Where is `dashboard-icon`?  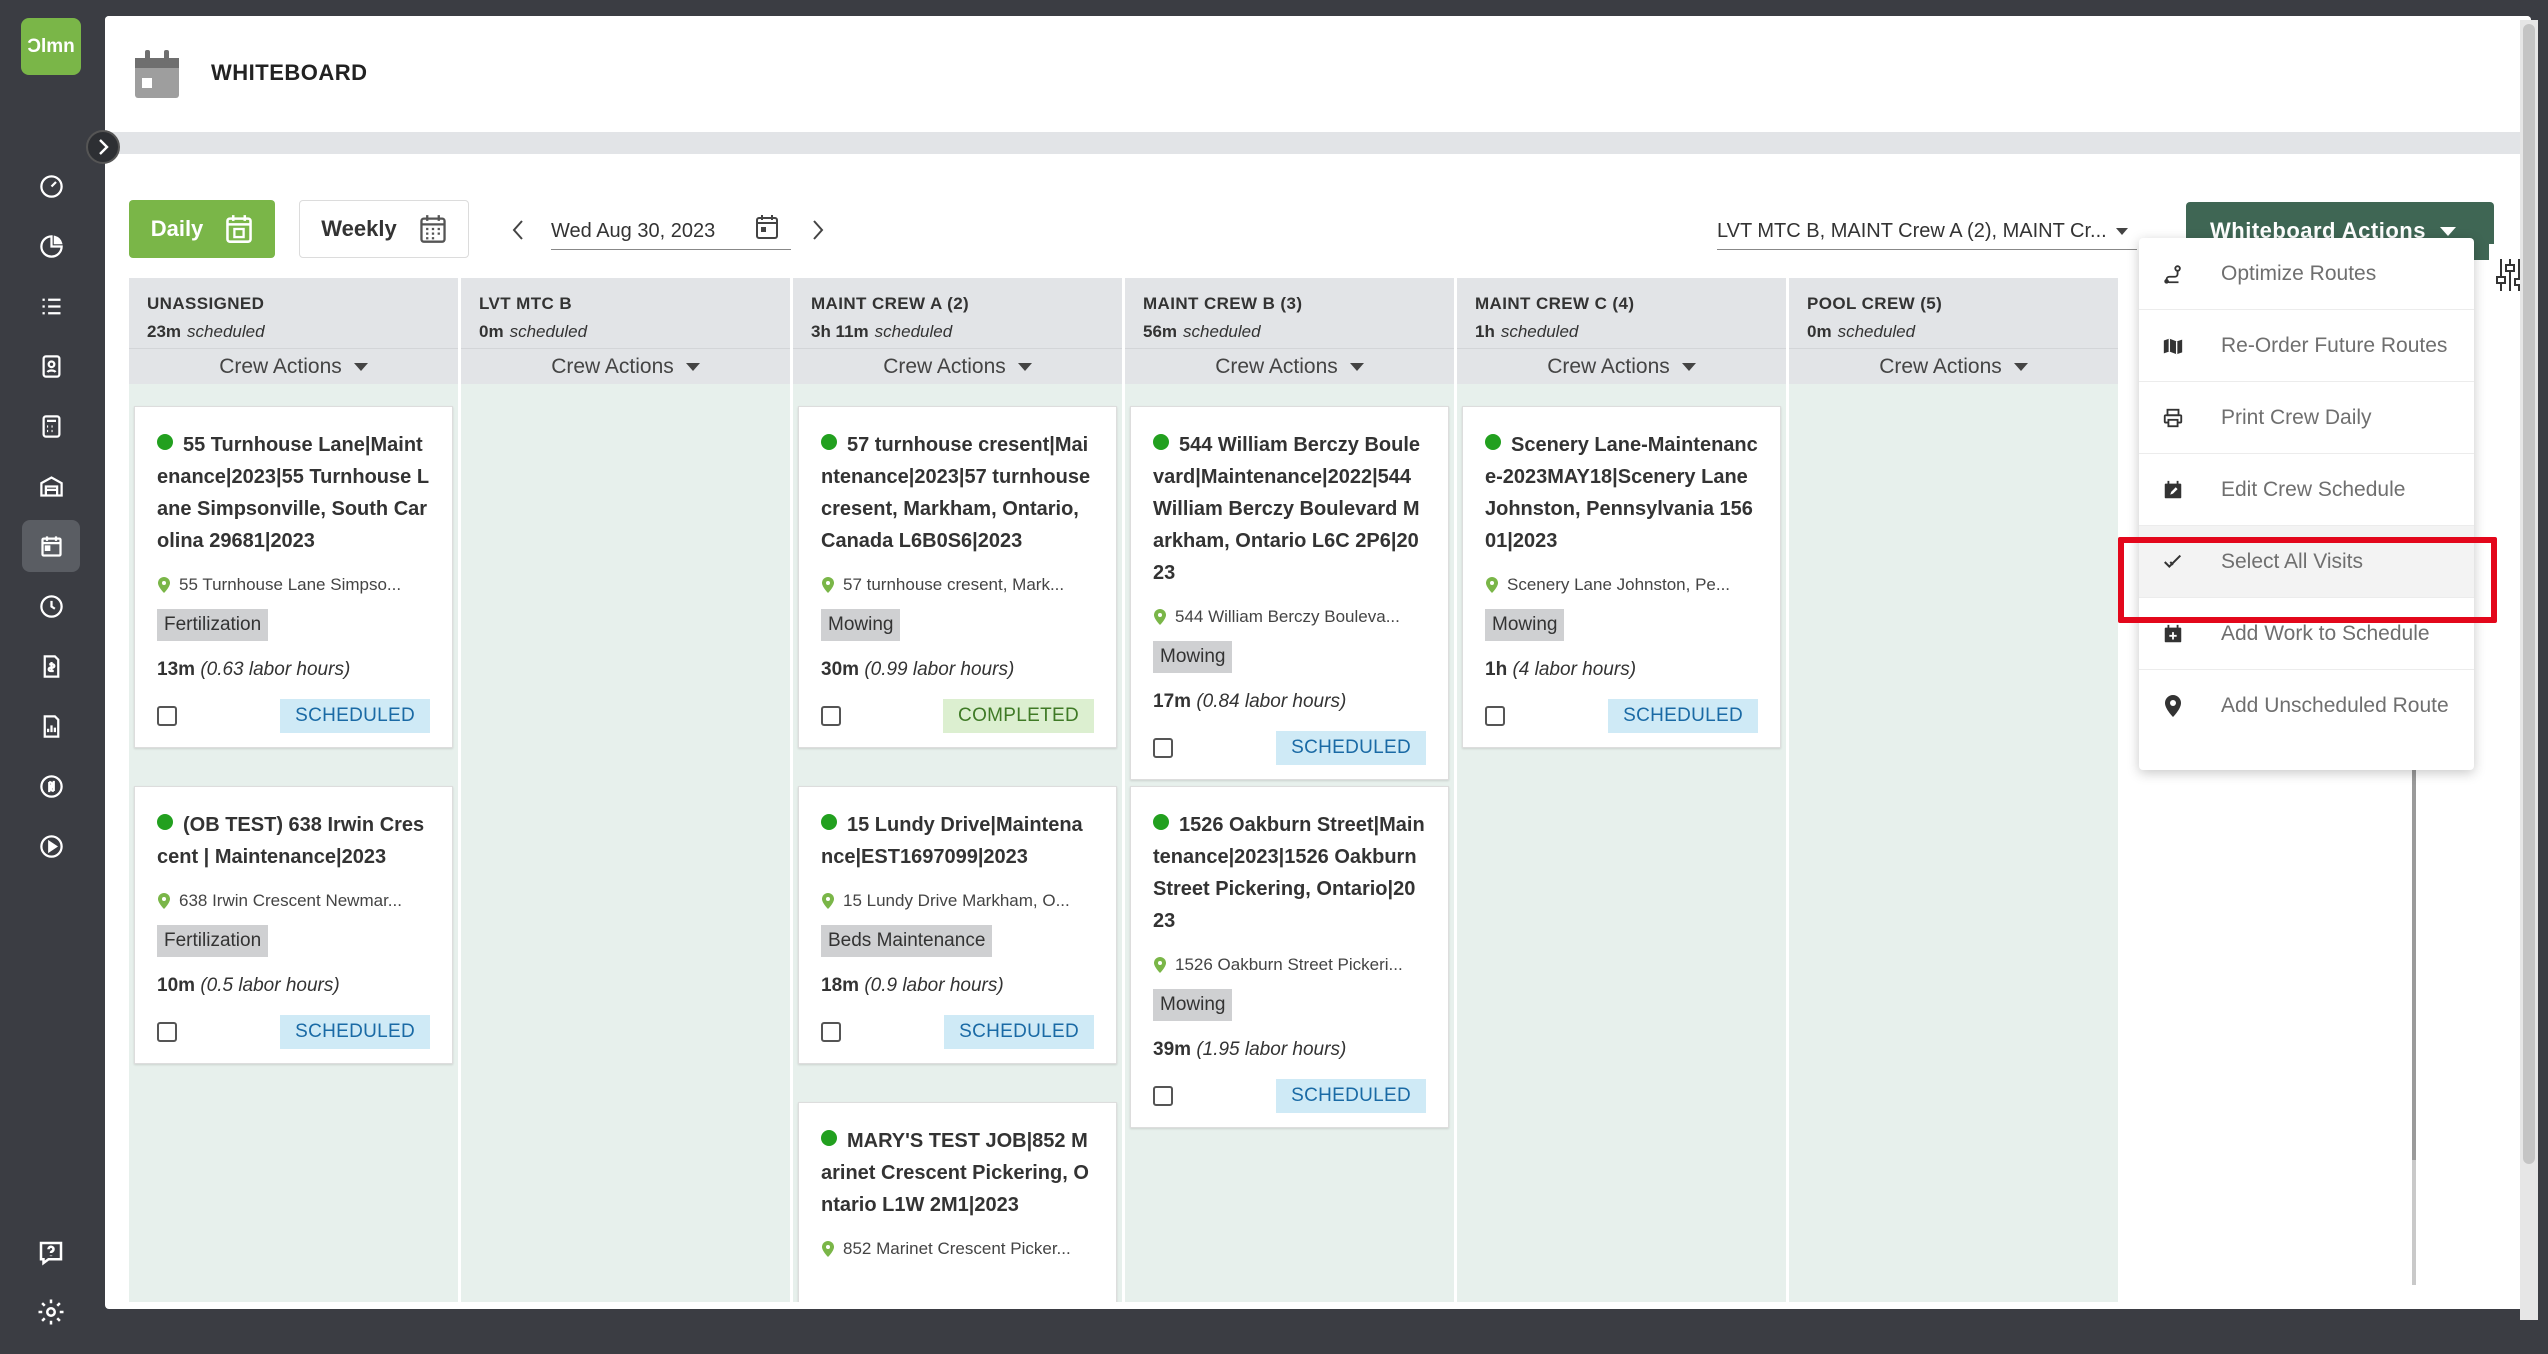 dashboard-icon is located at coordinates (51, 186).